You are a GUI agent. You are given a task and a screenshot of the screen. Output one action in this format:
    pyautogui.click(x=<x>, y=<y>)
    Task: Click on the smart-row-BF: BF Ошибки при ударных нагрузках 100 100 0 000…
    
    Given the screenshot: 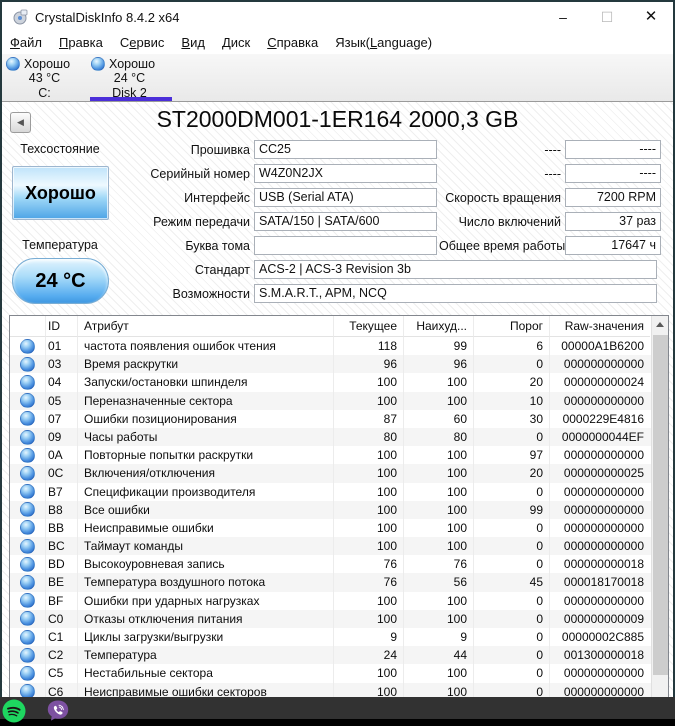 What is the action you would take?
    pyautogui.click(x=339, y=600)
    